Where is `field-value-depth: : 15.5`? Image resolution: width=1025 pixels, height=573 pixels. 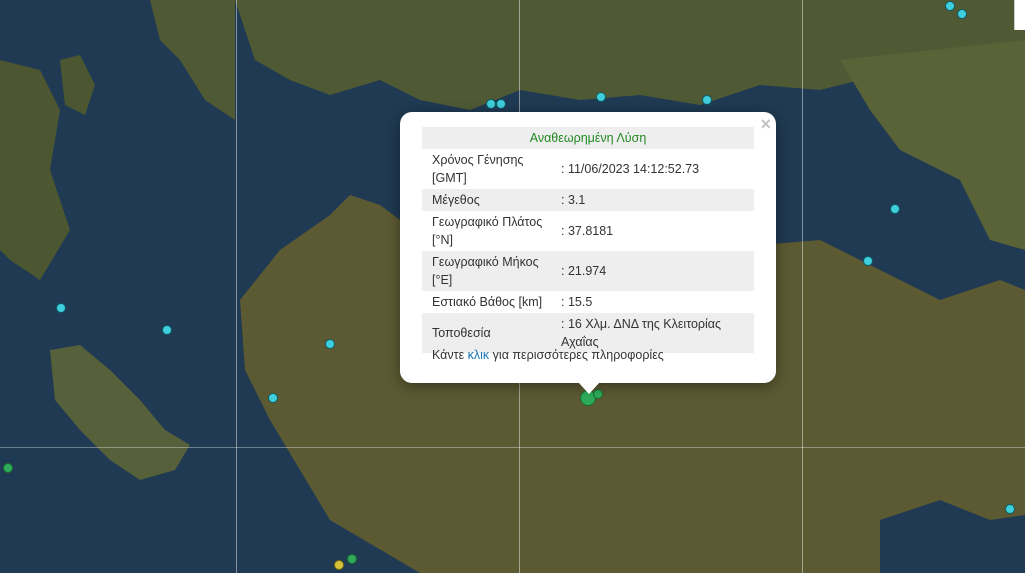
field-value-depth: : 15.5 is located at coordinates (577, 302).